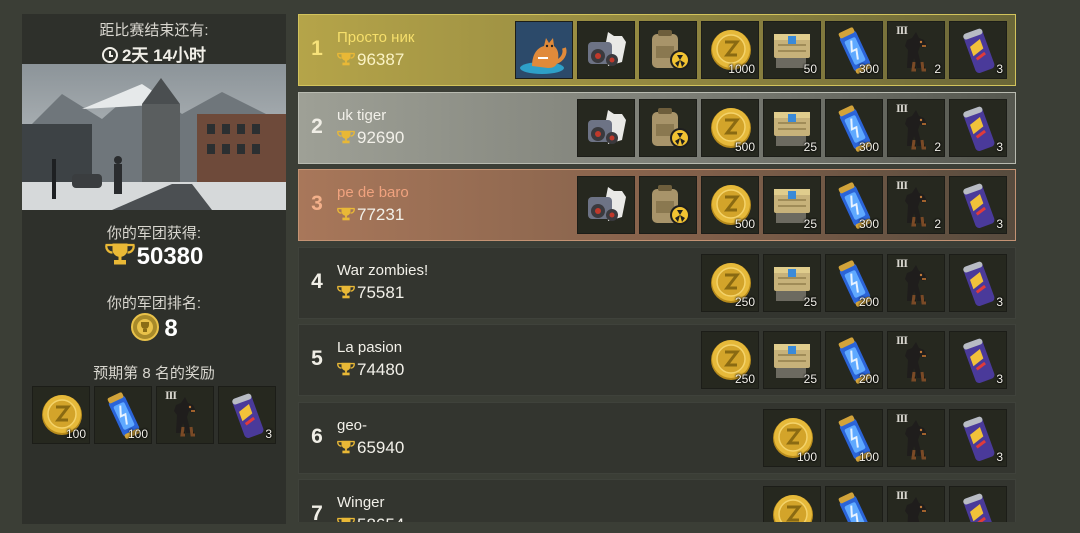  What do you see at coordinates (383, 270) in the screenshot?
I see `guild-name: War zombies!` at bounding box center [383, 270].